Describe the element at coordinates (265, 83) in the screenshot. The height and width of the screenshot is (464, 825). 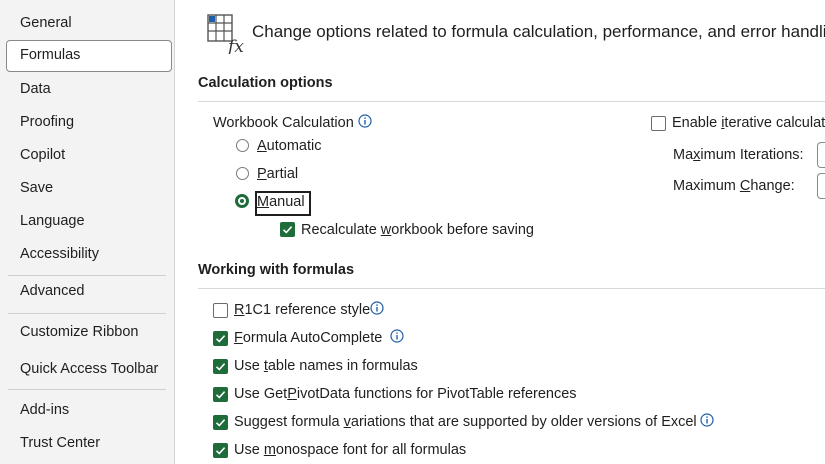
I see `section-title-calculation: Calculation options` at that location.